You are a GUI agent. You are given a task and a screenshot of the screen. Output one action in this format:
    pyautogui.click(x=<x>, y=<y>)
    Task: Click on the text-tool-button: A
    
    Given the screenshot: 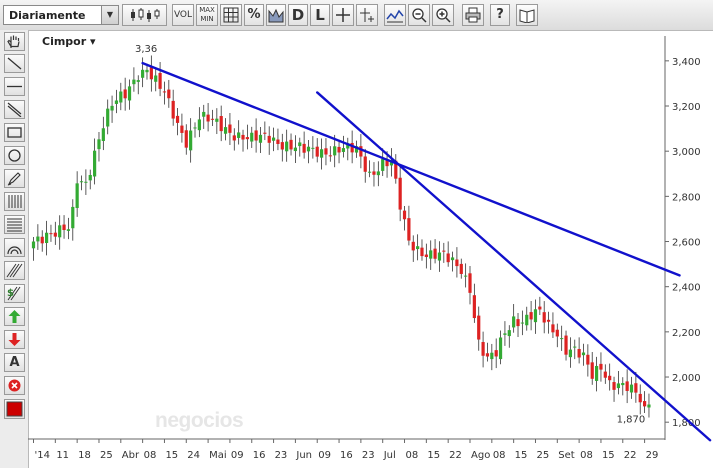 What is the action you would take?
    pyautogui.click(x=14, y=362)
    